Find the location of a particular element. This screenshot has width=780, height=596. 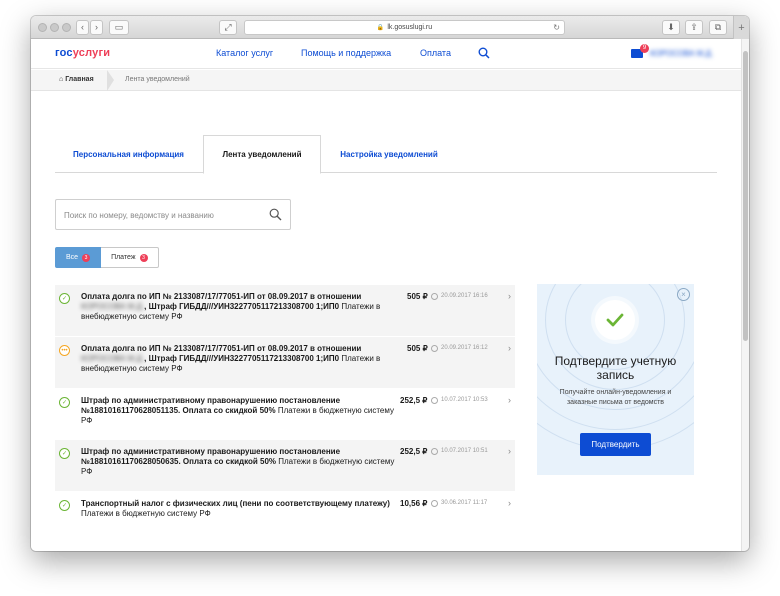

check-icon is located at coordinates (615, 320).